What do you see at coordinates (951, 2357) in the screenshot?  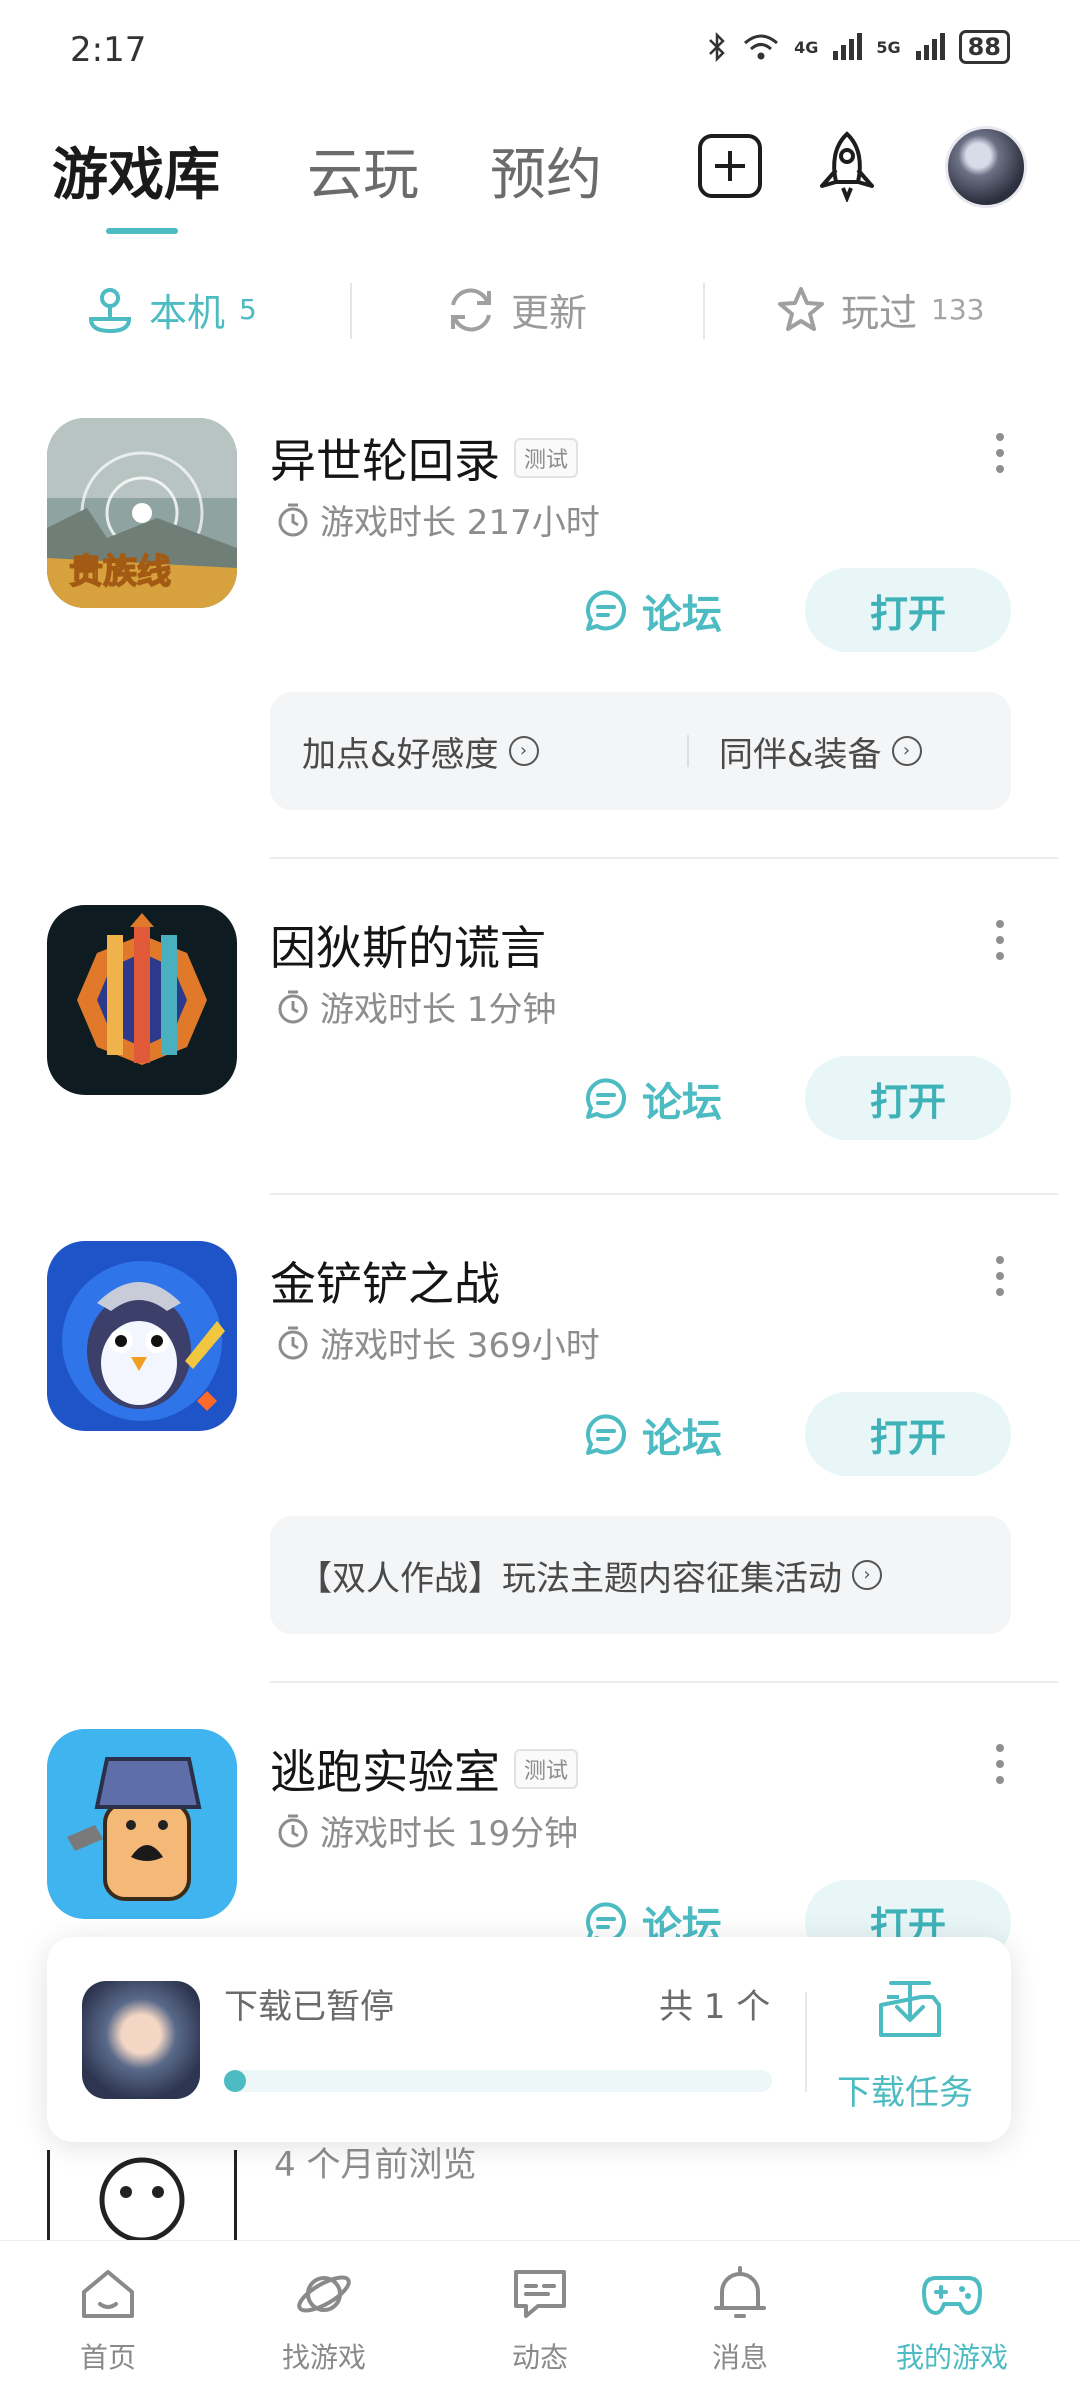 I see `nav-my-games-label: 我的游戏` at bounding box center [951, 2357].